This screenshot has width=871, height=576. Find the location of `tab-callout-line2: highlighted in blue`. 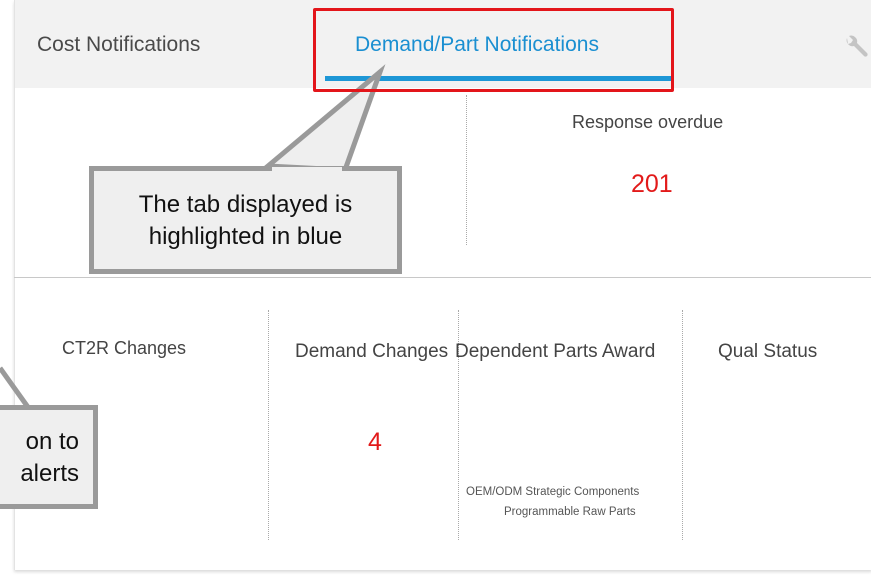

tab-callout-line2: highlighted in blue is located at coordinates (245, 236).